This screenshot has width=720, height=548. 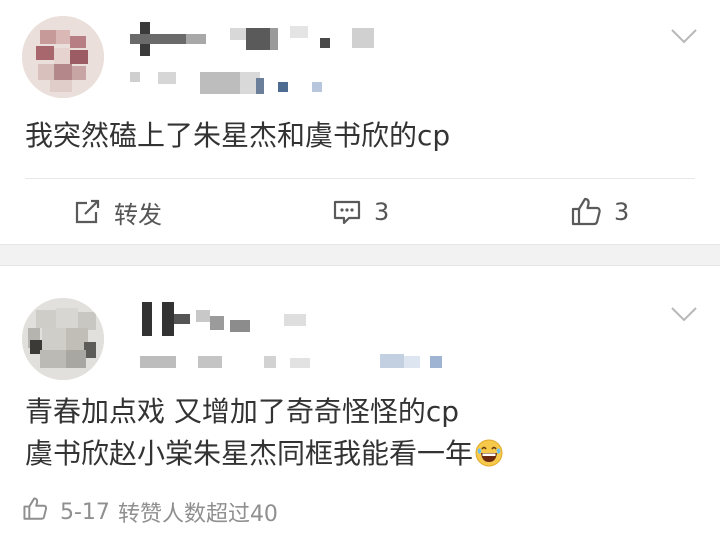 What do you see at coordinates (347, 212) in the screenshot?
I see `comment-icon` at bounding box center [347, 212].